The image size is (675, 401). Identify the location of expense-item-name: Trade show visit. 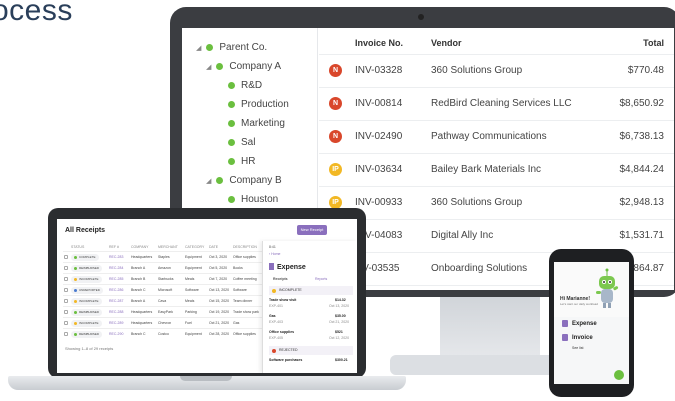
(282, 300).